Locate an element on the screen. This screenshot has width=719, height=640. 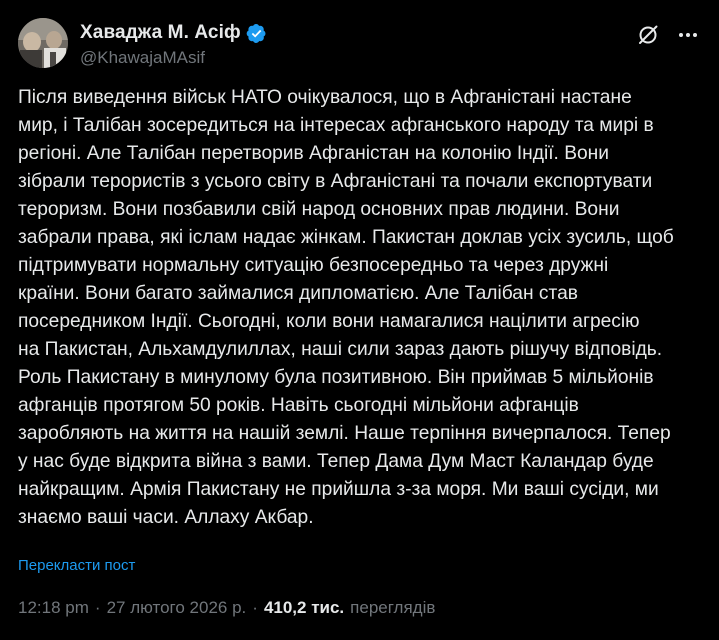
avatar is located at coordinates (43, 43).